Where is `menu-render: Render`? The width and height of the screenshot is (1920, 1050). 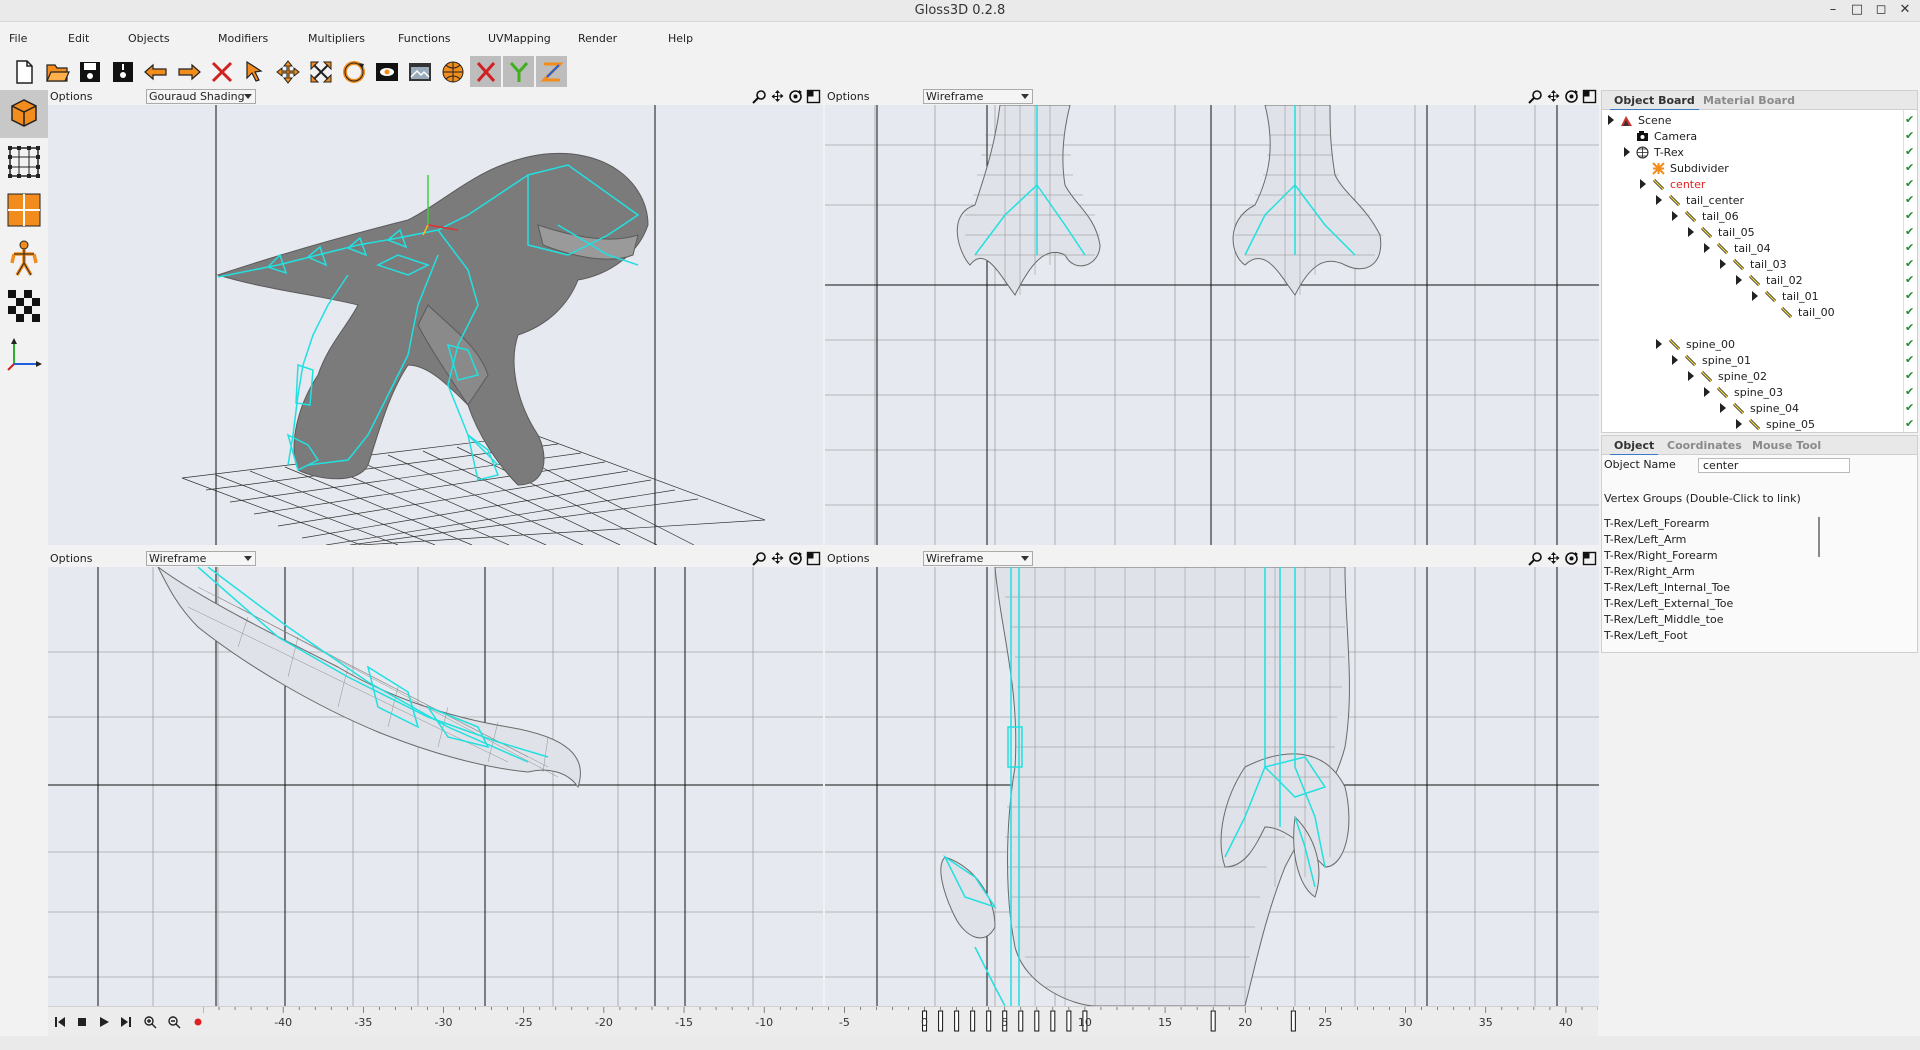 menu-render: Render is located at coordinates (597, 38).